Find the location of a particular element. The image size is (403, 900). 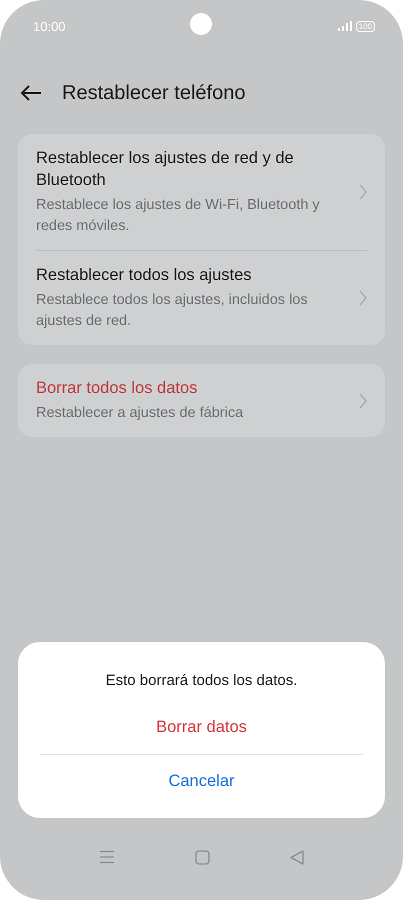

option-title: Restablecer todos los ajustes is located at coordinates (190, 275).